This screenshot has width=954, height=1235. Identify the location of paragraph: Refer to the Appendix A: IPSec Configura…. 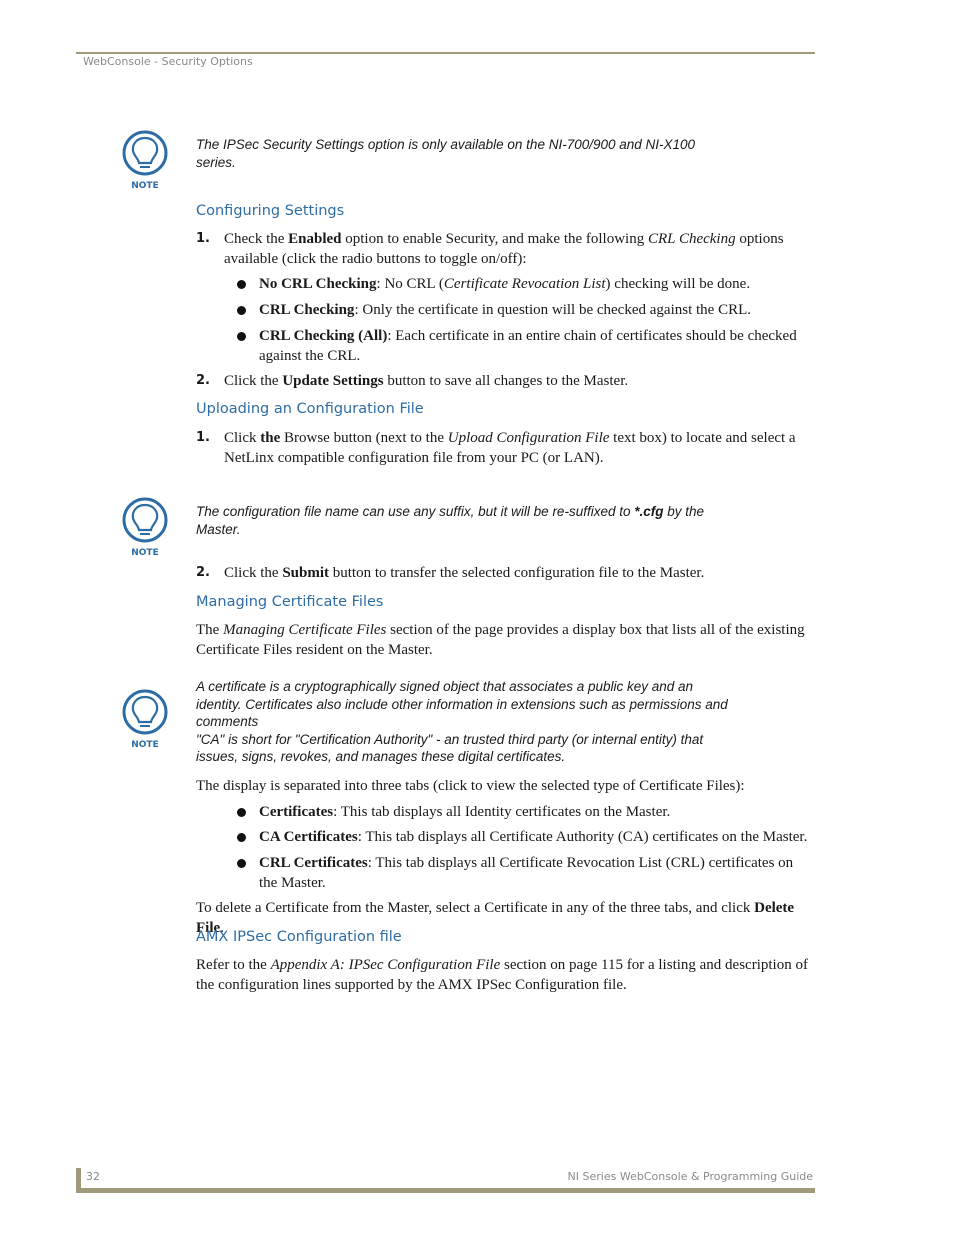
(502, 975).